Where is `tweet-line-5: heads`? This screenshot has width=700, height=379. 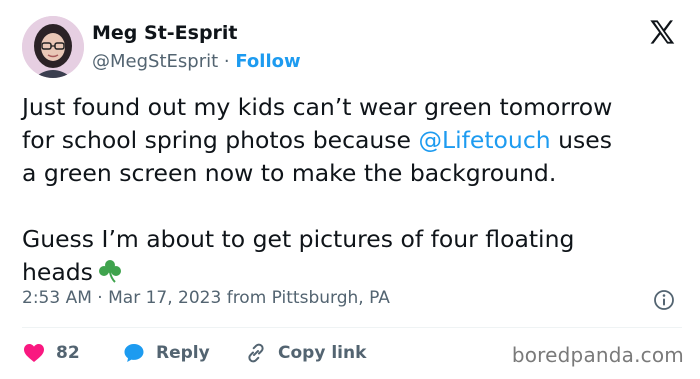
tweet-line-5: heads is located at coordinates (352, 272).